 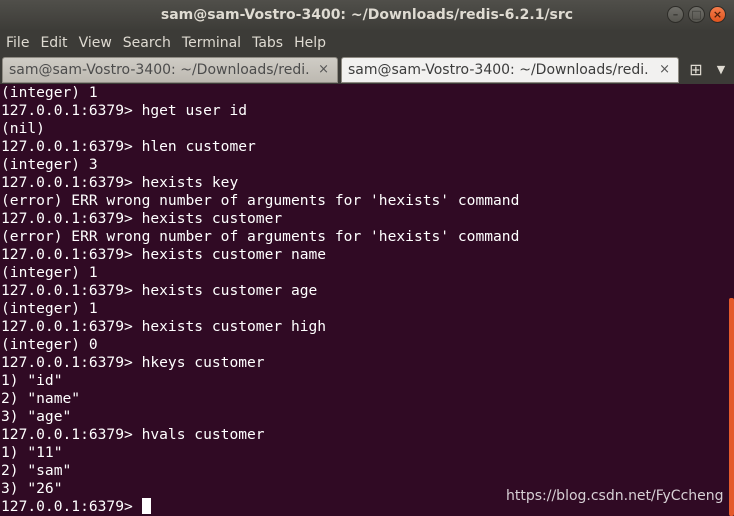 What do you see at coordinates (615, 496) in the screenshot?
I see `watermark: https://blog.csdn.net/FyCcheng` at bounding box center [615, 496].